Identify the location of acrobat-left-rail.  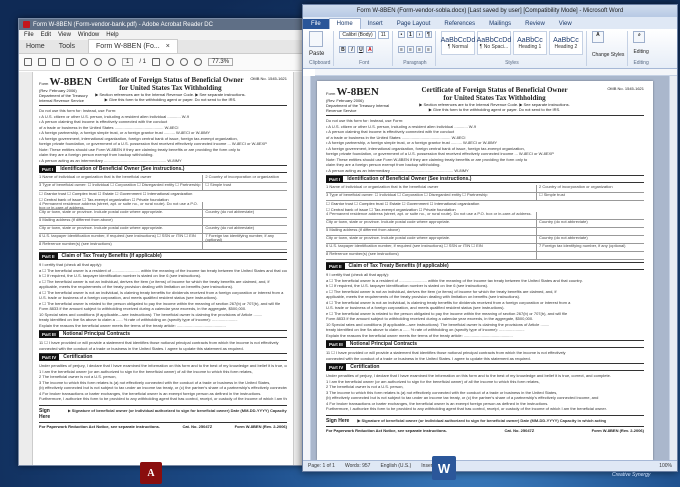
(26, 268).